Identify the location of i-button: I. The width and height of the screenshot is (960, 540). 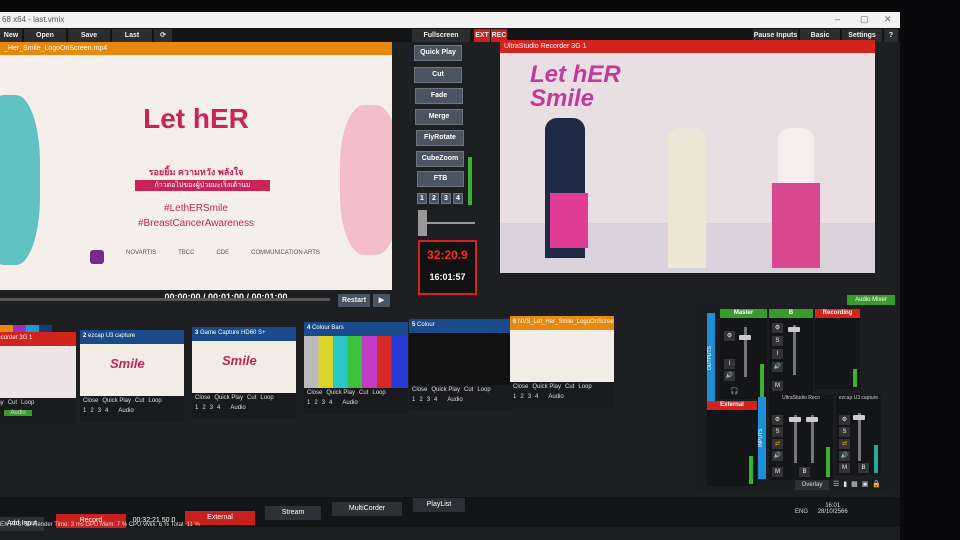
(777, 354).